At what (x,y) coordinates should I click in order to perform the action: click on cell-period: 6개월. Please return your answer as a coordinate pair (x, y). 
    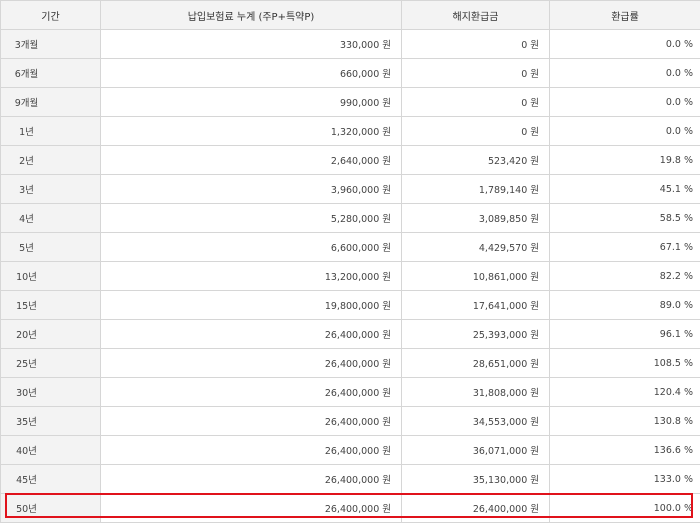
    Looking at the image, I should click on (50, 73).